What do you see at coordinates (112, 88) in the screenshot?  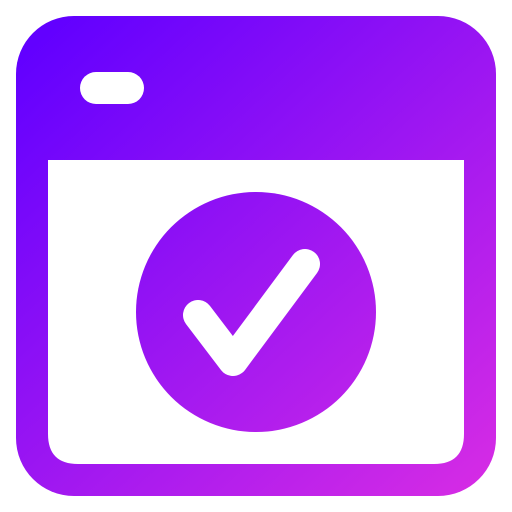 I see `title-bar-pill` at bounding box center [112, 88].